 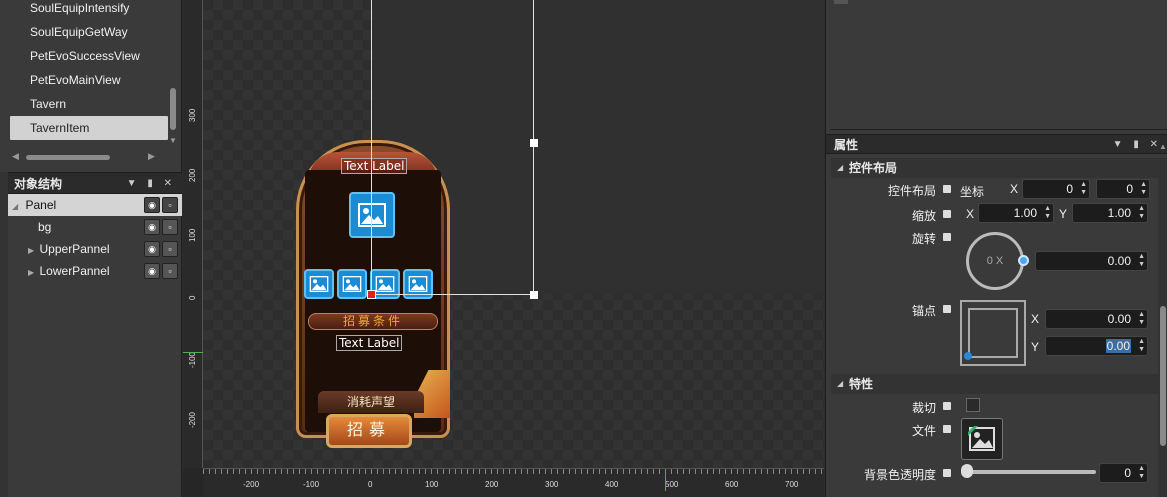 I want to click on dial-knob, so click(x=1023, y=260).